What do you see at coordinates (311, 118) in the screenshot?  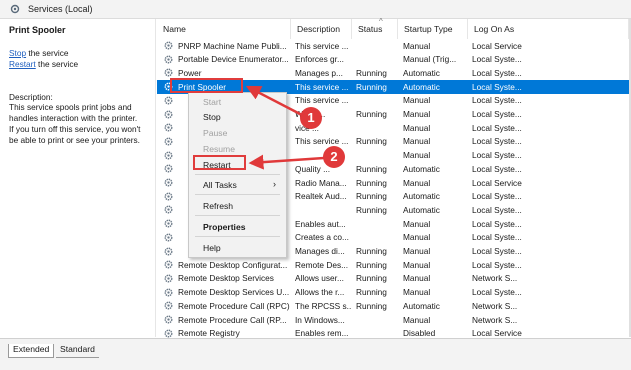 I see `callout-badge-1: 1` at bounding box center [311, 118].